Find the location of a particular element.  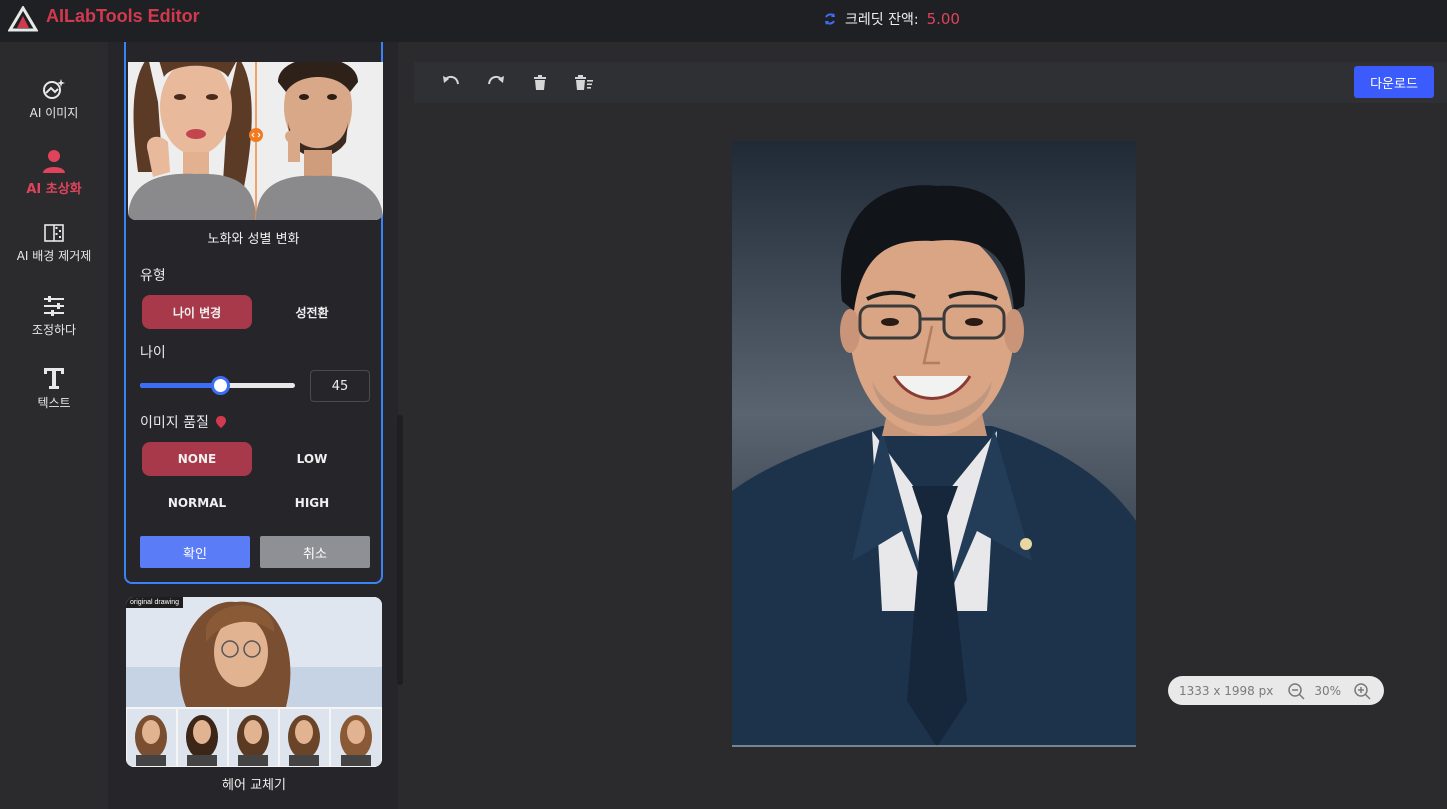

type-option-age-change: 나이 변경 is located at coordinates (197, 312).